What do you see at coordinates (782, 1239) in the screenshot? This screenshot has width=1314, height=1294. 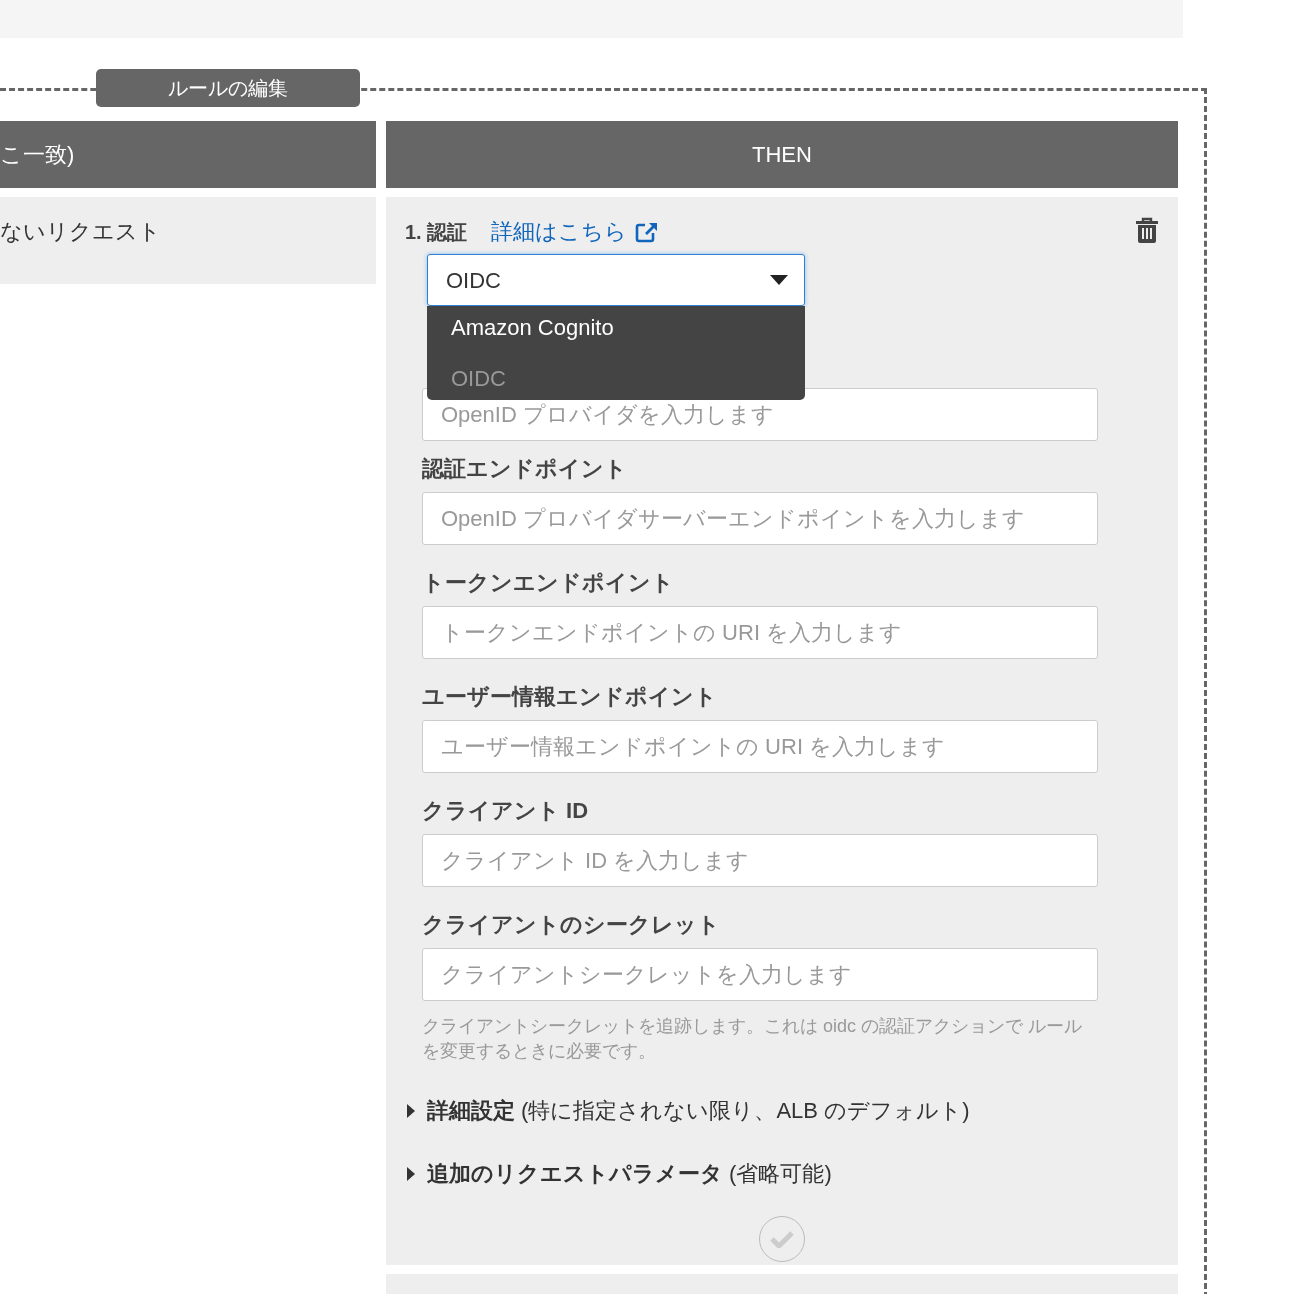 I see `check-icon` at bounding box center [782, 1239].